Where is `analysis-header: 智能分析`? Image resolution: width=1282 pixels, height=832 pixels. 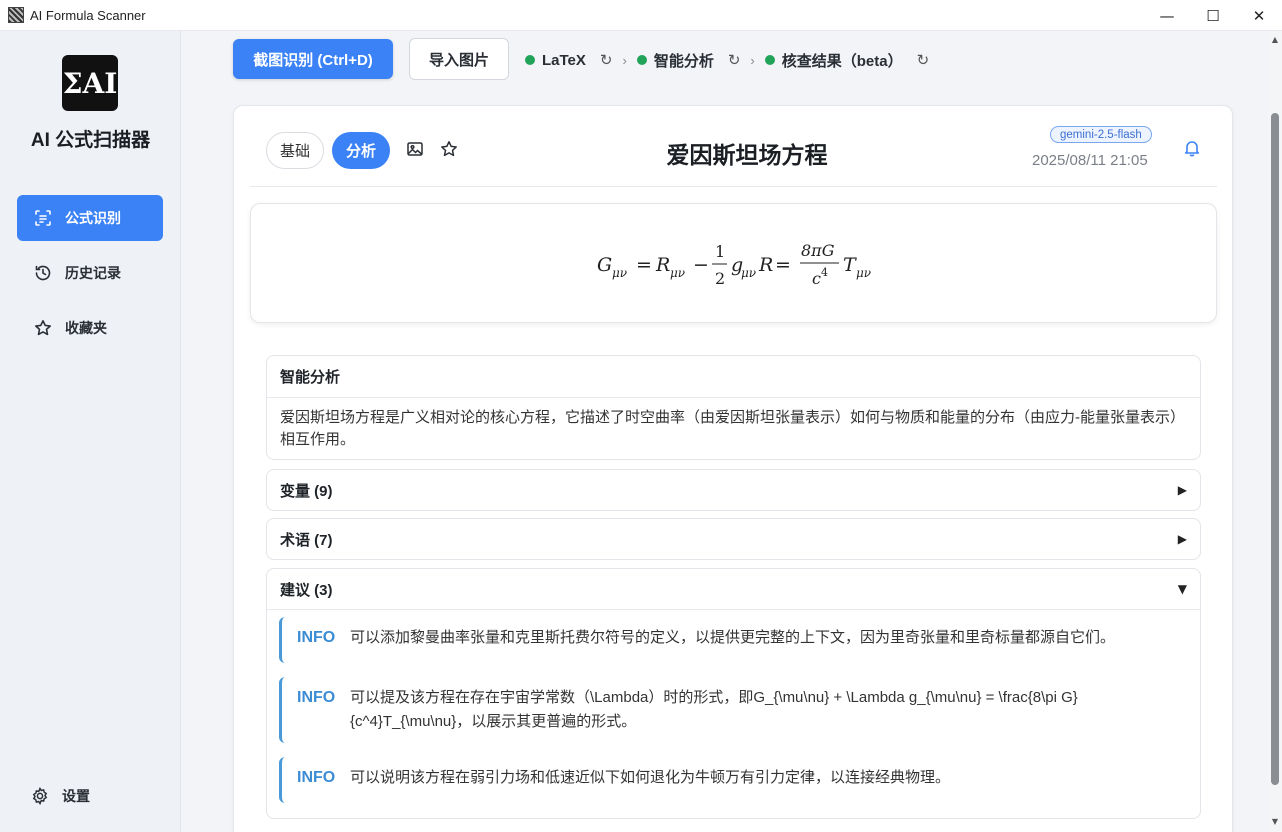
analysis-header: 智能分析 is located at coordinates (310, 377).